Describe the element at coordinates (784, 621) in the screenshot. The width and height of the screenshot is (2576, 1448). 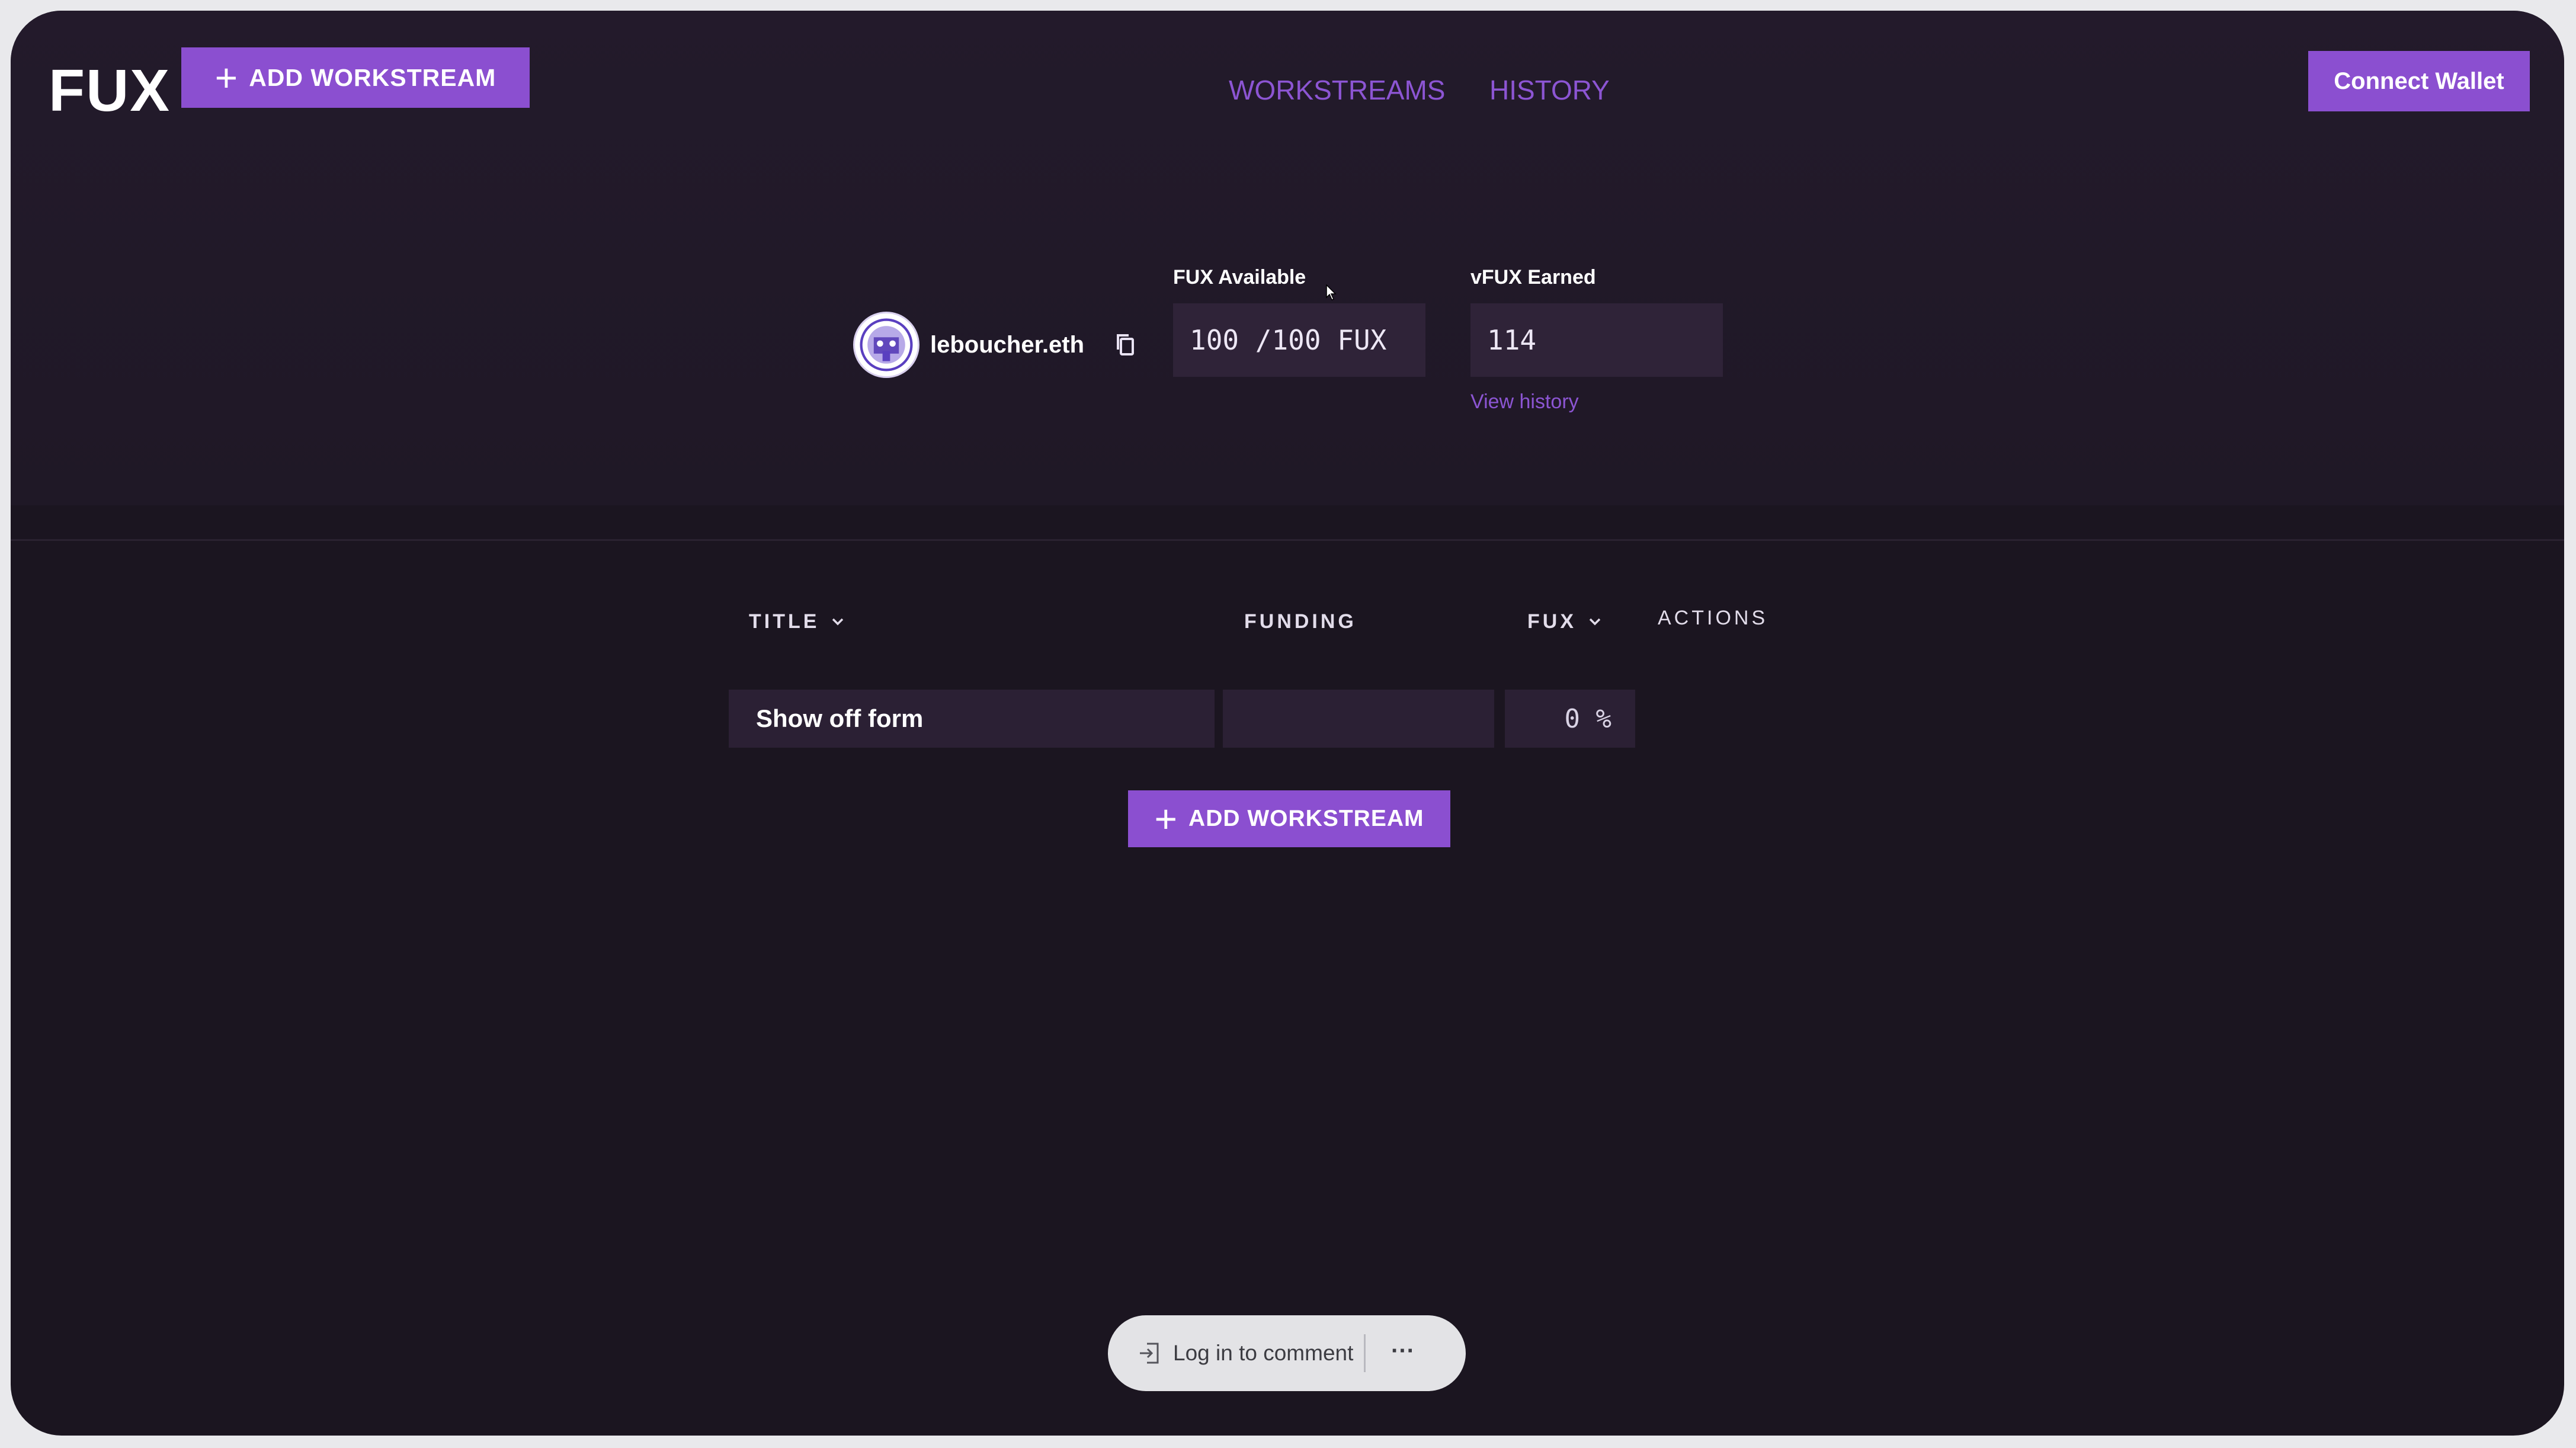
I see `column-title-label: TITLE` at that location.